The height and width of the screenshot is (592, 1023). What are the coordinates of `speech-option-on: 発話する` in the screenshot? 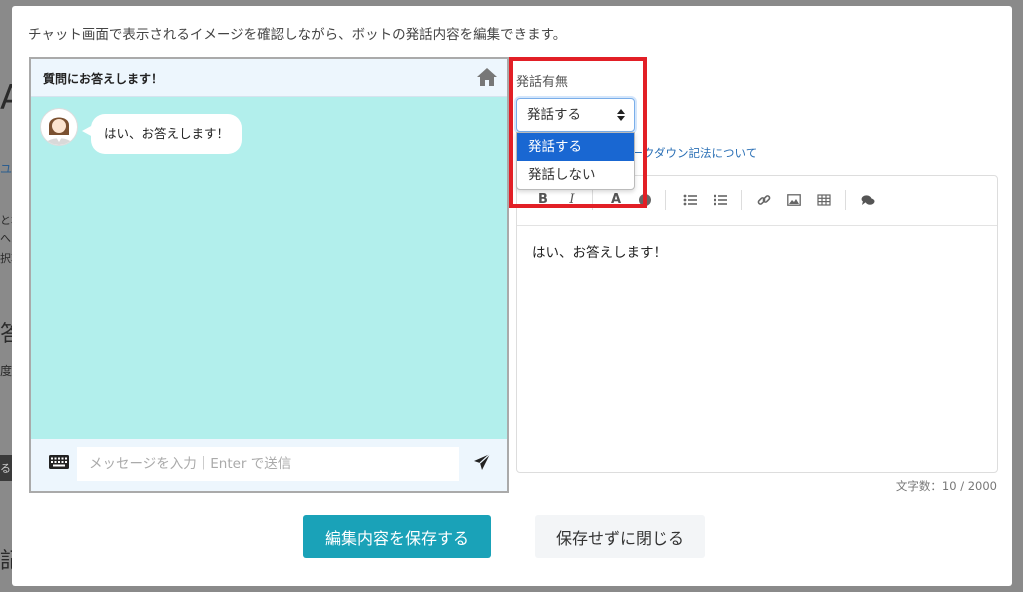 It's located at (575, 147).